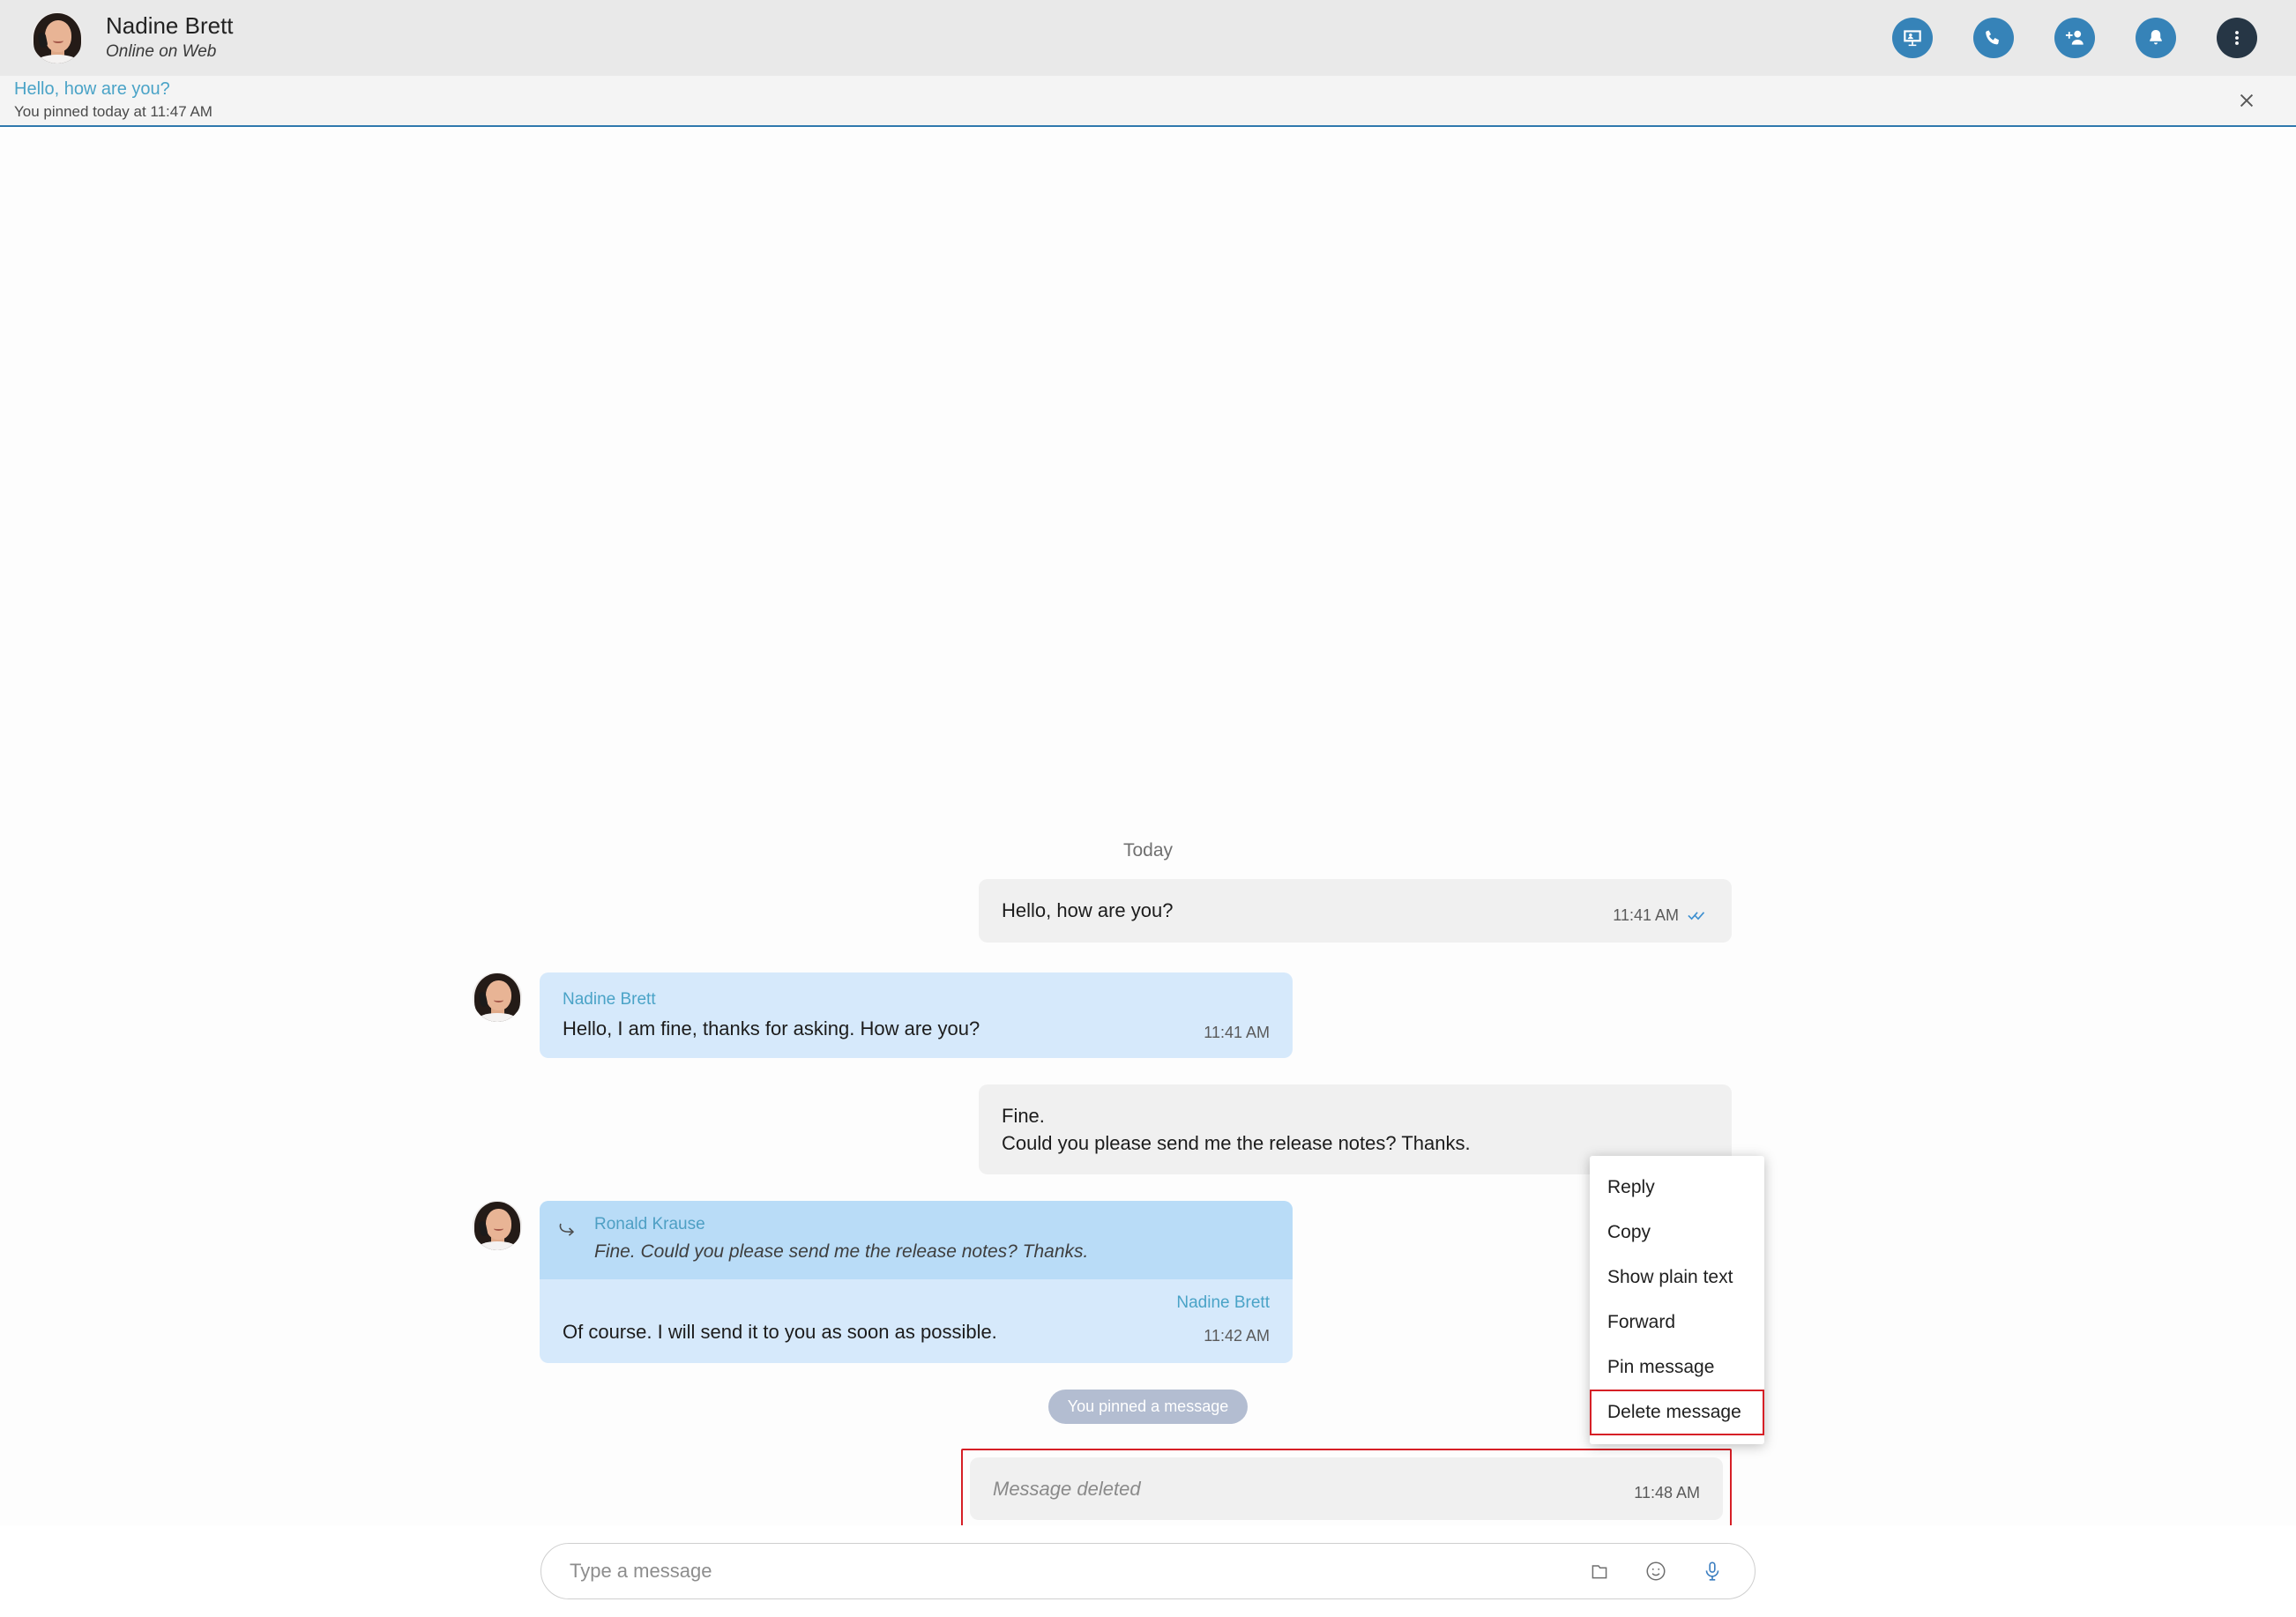 This screenshot has width=2296, height=1617. I want to click on message-time: 11:42 AM, so click(1237, 1335).